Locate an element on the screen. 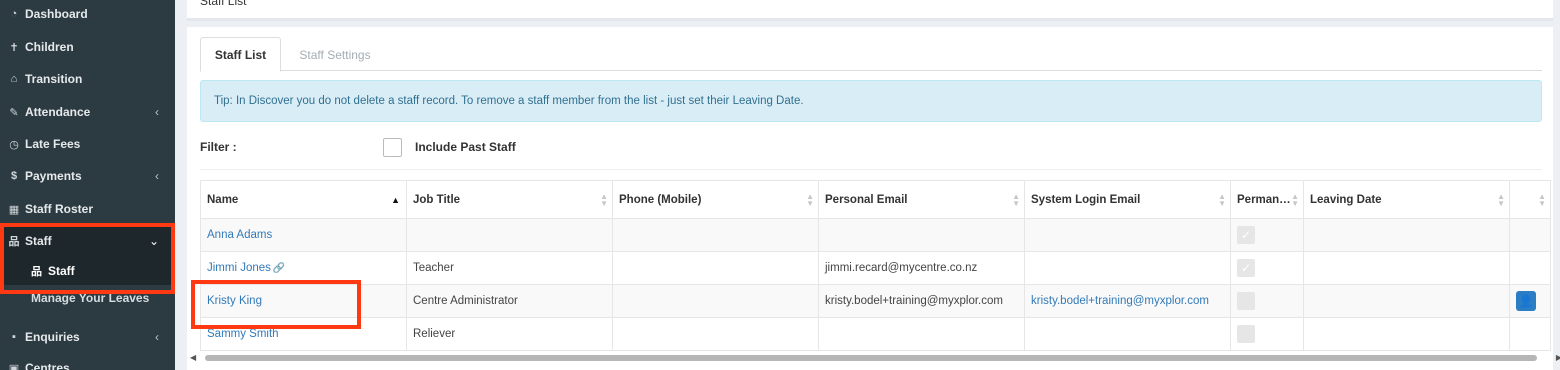 The image size is (1560, 370). col-header-personal-email: Personal Email ▲ ▼ is located at coordinates (921, 199).